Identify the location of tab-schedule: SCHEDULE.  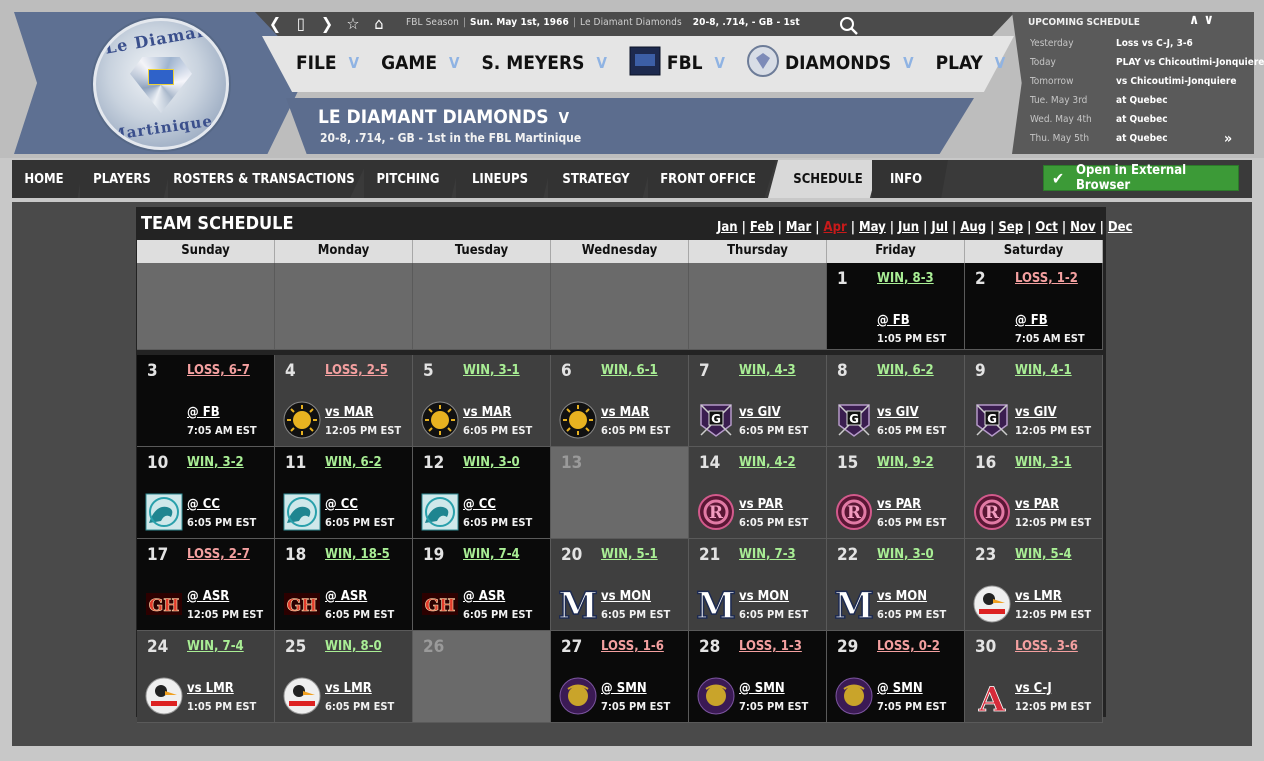
(824, 179).